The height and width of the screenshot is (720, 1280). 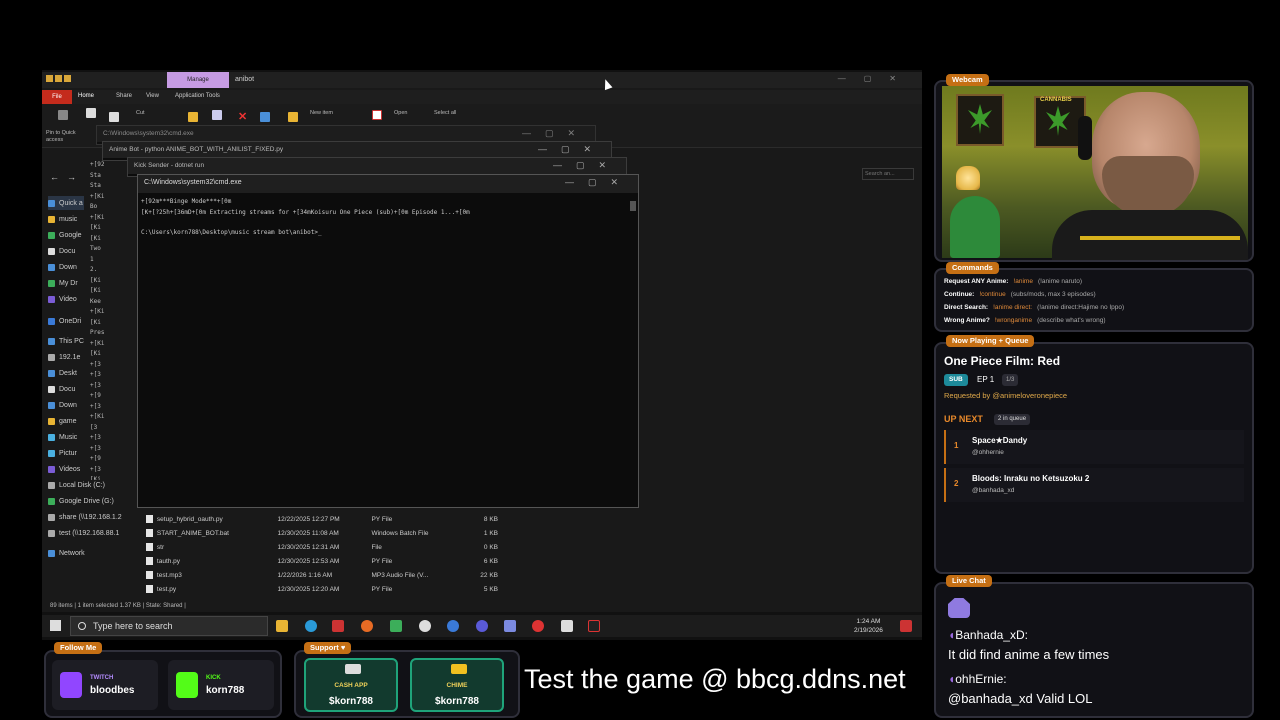 What do you see at coordinates (293, 117) in the screenshot?
I see `new-folder-icon` at bounding box center [293, 117].